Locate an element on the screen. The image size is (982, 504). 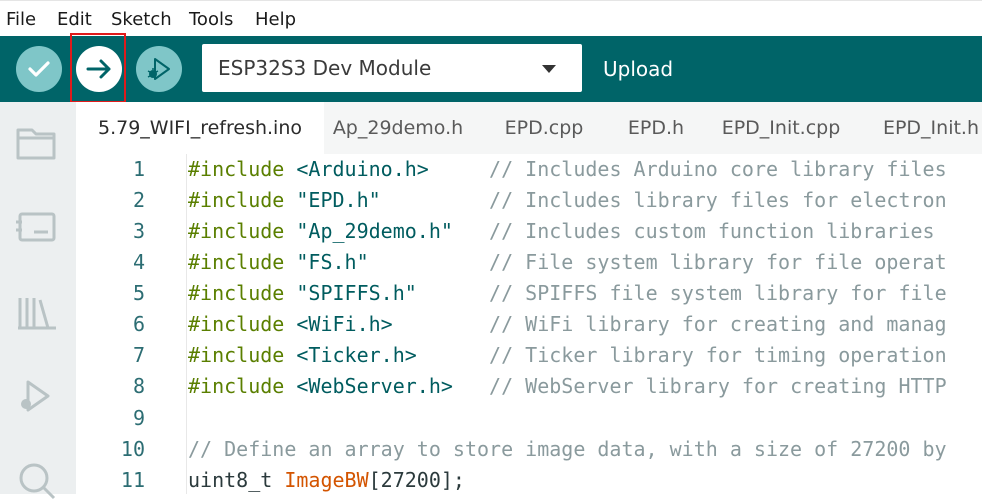
line-number: 11 is located at coordinates (132, 480).